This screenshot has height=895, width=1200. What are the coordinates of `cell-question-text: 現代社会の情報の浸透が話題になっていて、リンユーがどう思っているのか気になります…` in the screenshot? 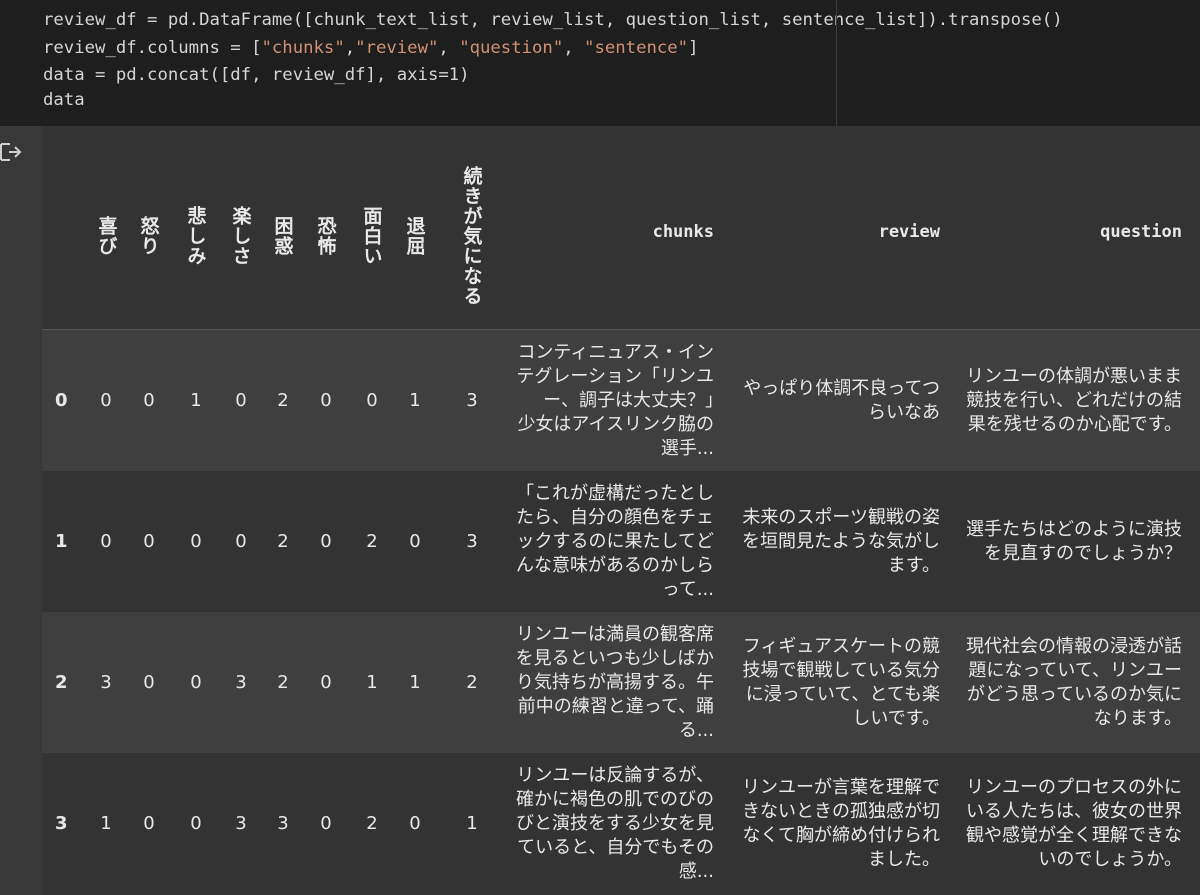 It's located at (1074, 682).